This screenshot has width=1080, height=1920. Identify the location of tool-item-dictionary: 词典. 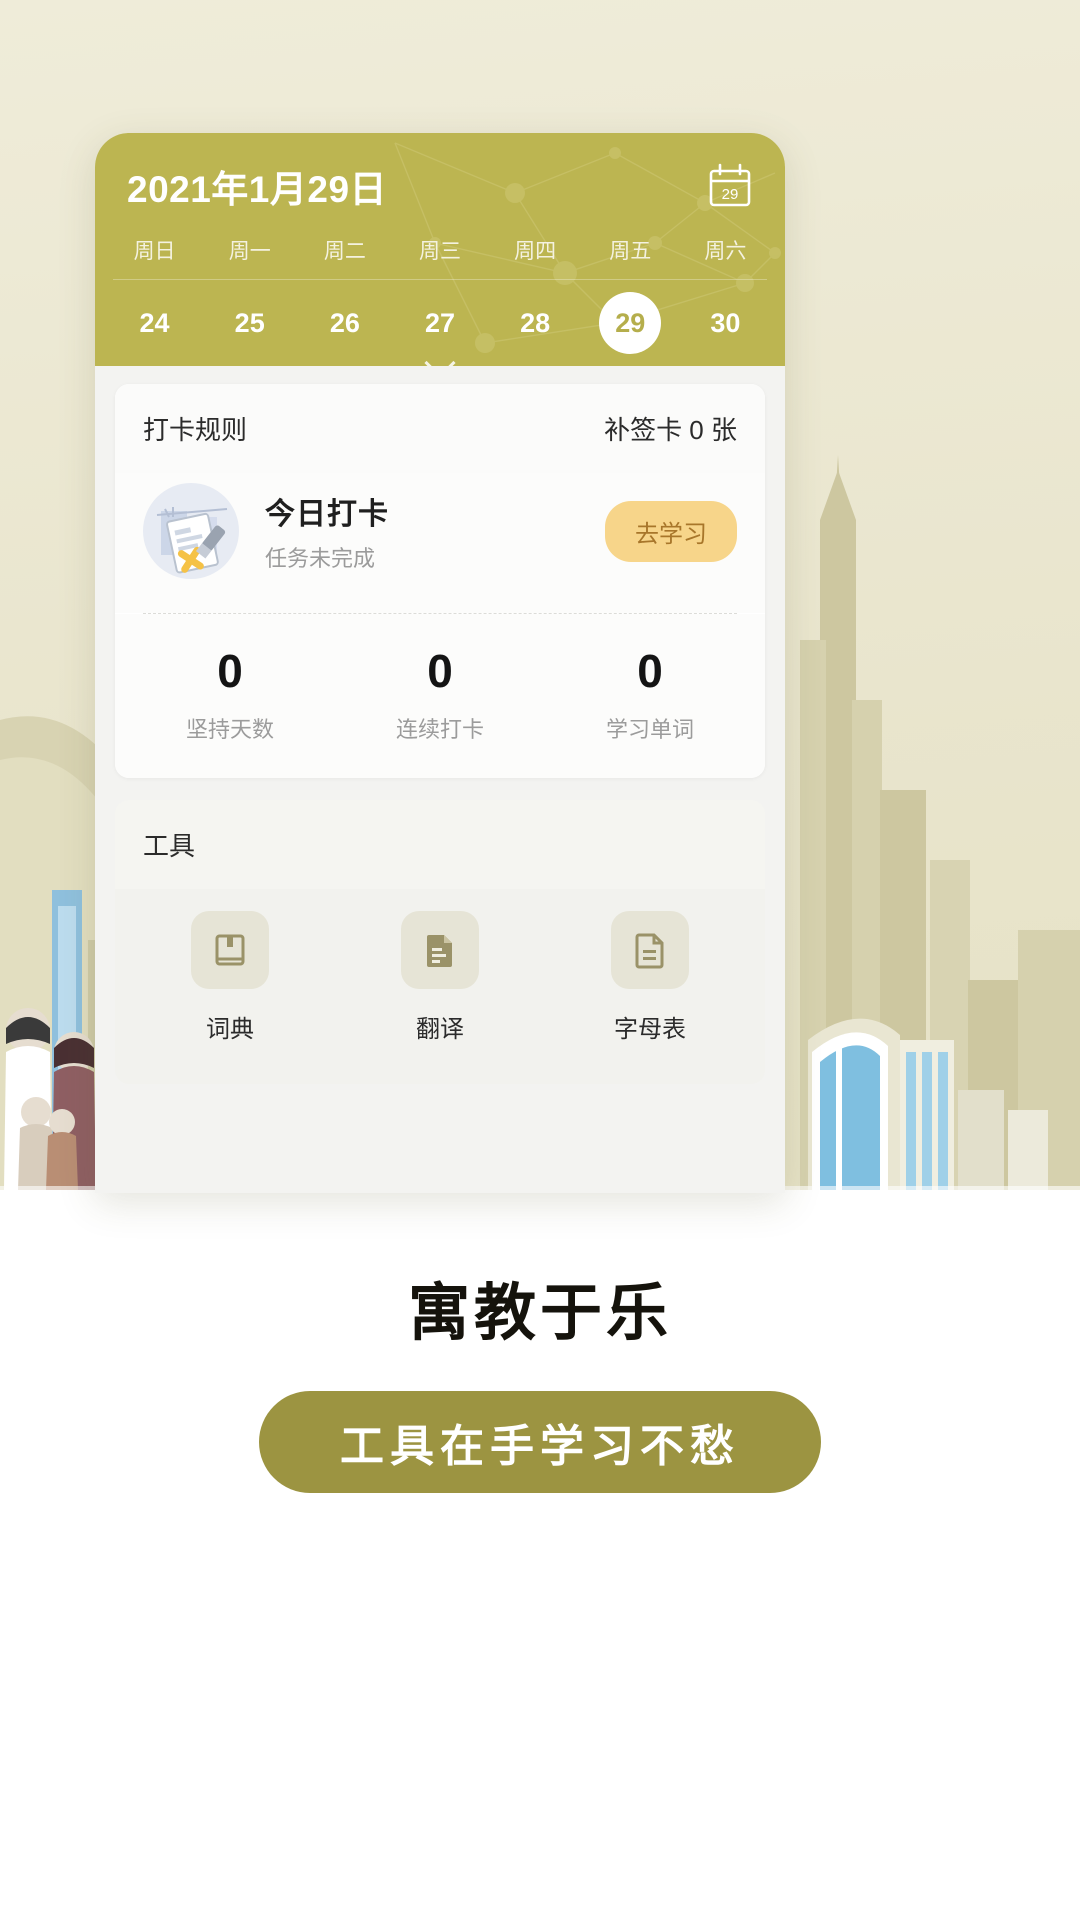
(230, 977).